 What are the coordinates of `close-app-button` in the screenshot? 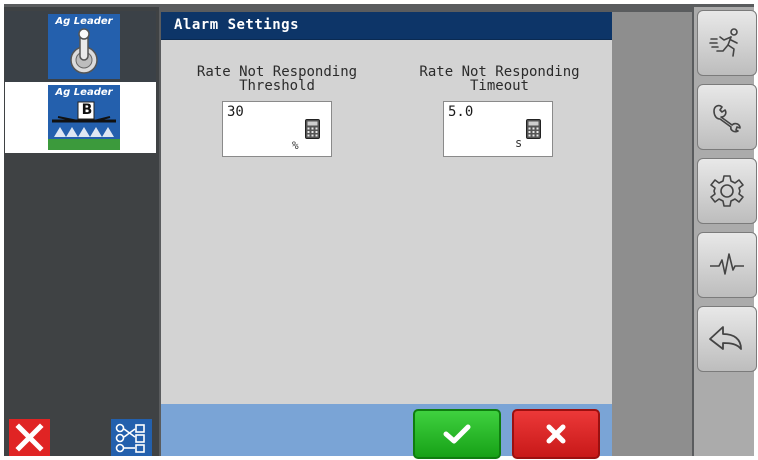 It's located at (29, 437).